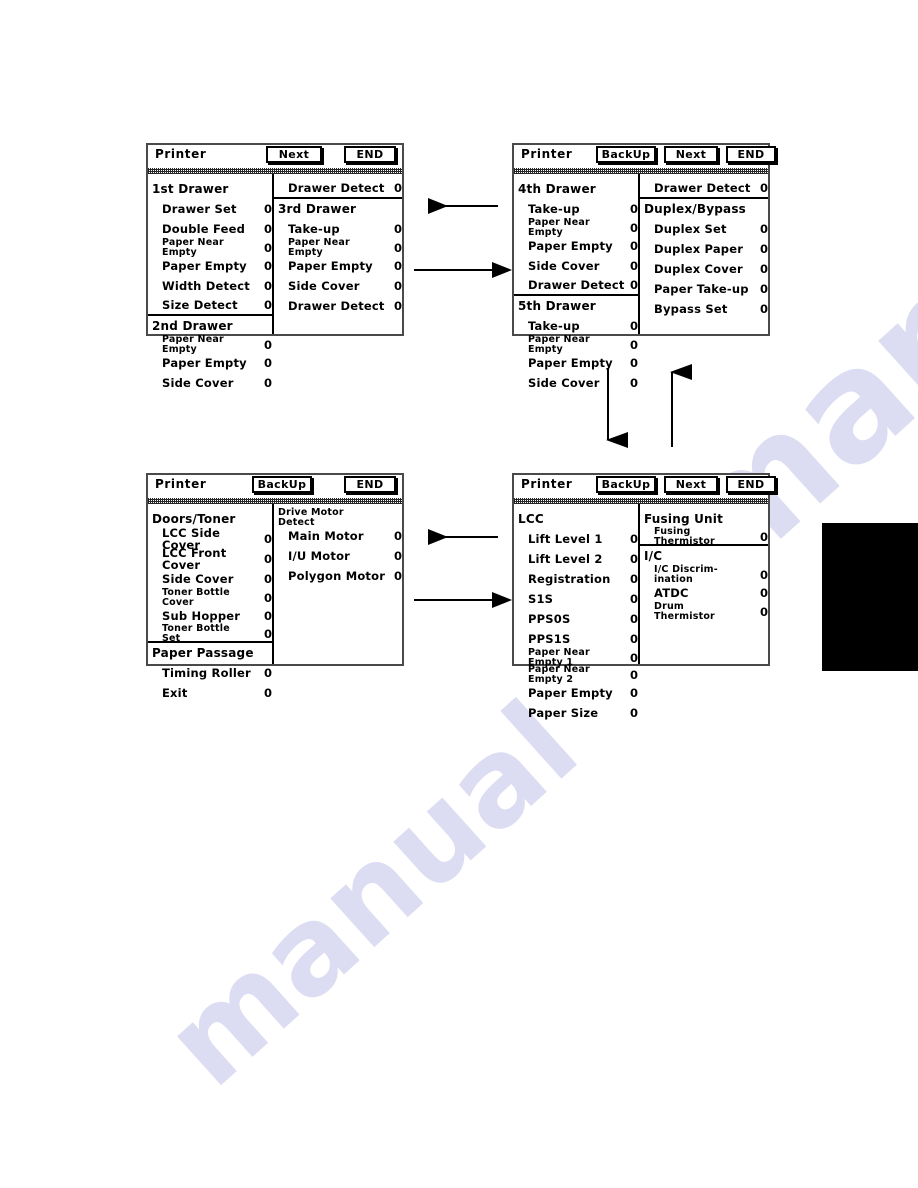 This screenshot has height=1188, width=918. What do you see at coordinates (204, 228) in the screenshot?
I see `sensor-label: Double Feed` at bounding box center [204, 228].